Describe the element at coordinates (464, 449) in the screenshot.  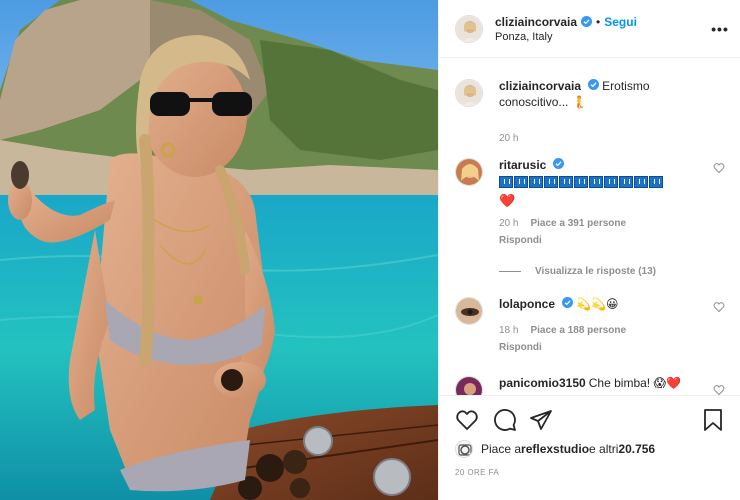
I see `liker-avatar` at that location.